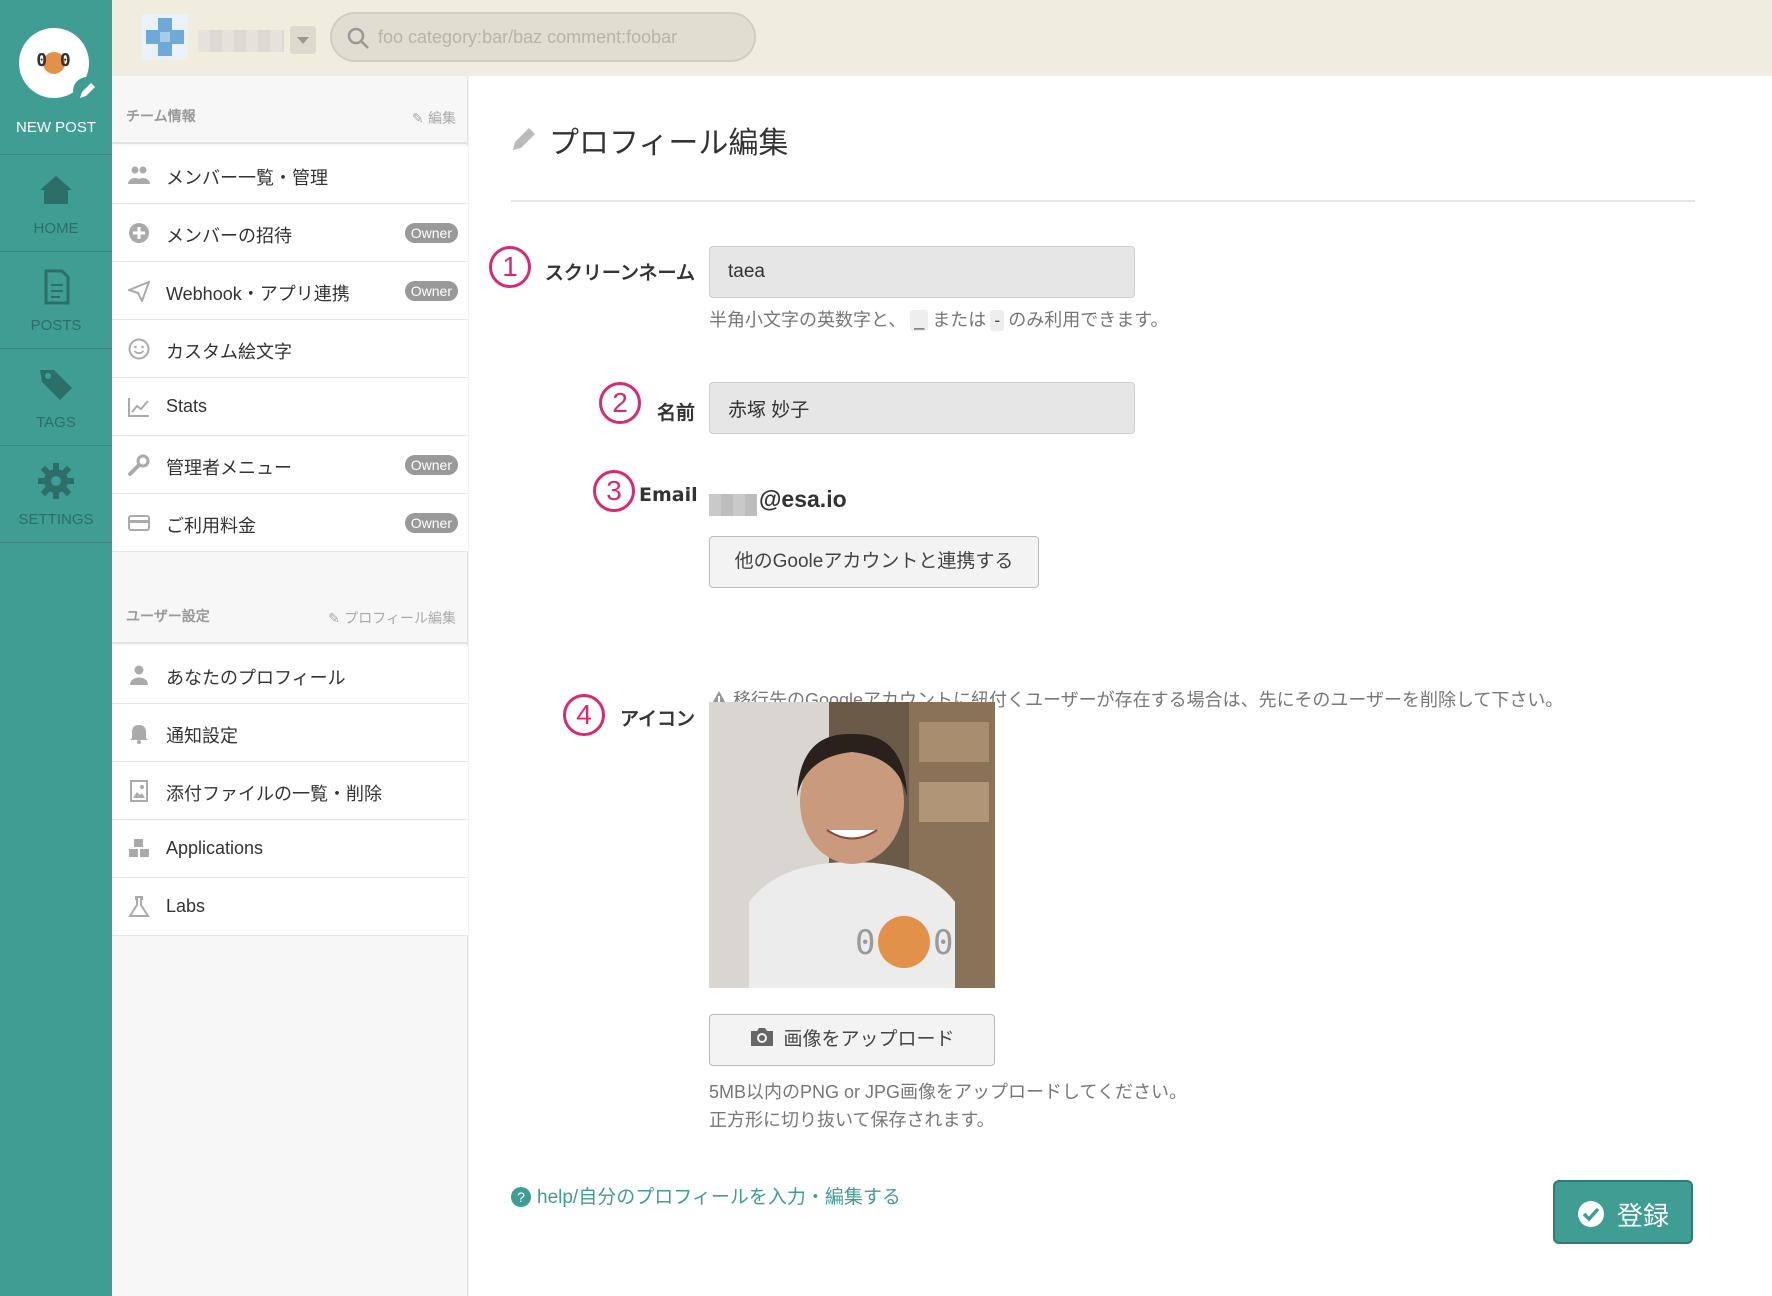 The image size is (1772, 1296). Describe the element at coordinates (948, 1092) in the screenshot. I see `upload-hint-line1: 5MB以内のPNG or JPG画像をアップロードしてください。` at that location.